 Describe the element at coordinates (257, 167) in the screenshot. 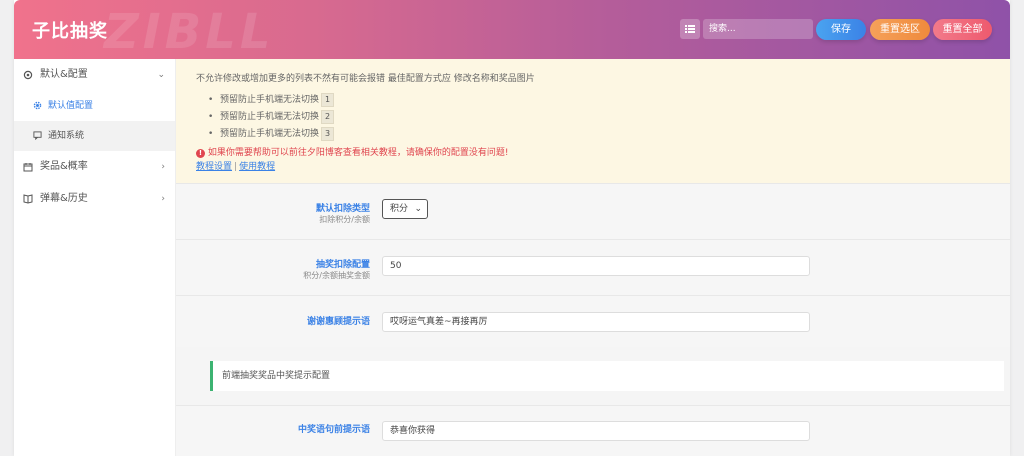

I see `usage-tutorial-link: 使用教程` at that location.